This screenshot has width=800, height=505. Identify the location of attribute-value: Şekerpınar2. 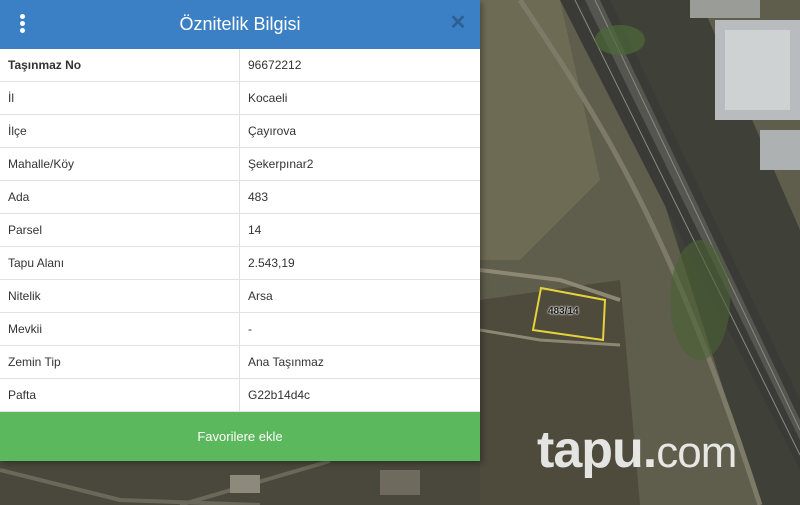
(359, 164).